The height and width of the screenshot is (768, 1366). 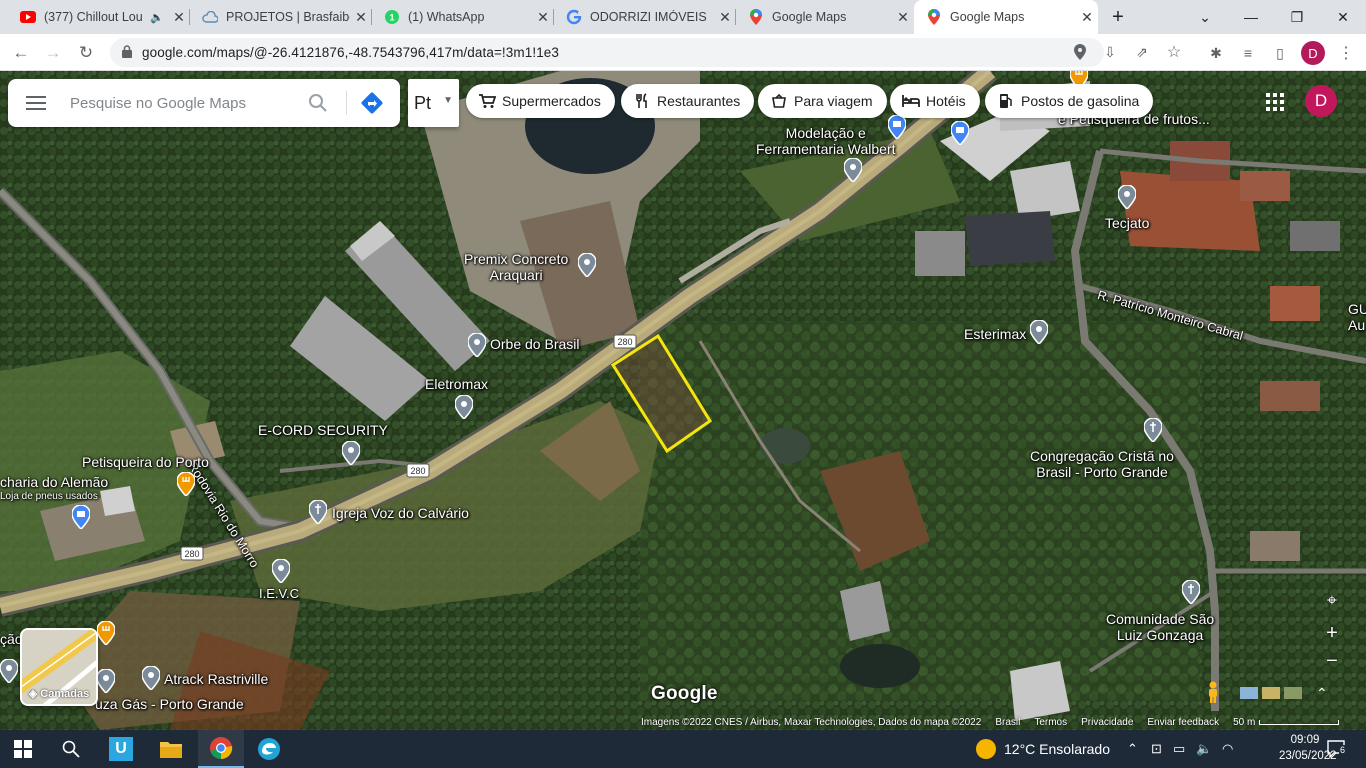 I want to click on minimize-button: —, so click(x=1251, y=17).